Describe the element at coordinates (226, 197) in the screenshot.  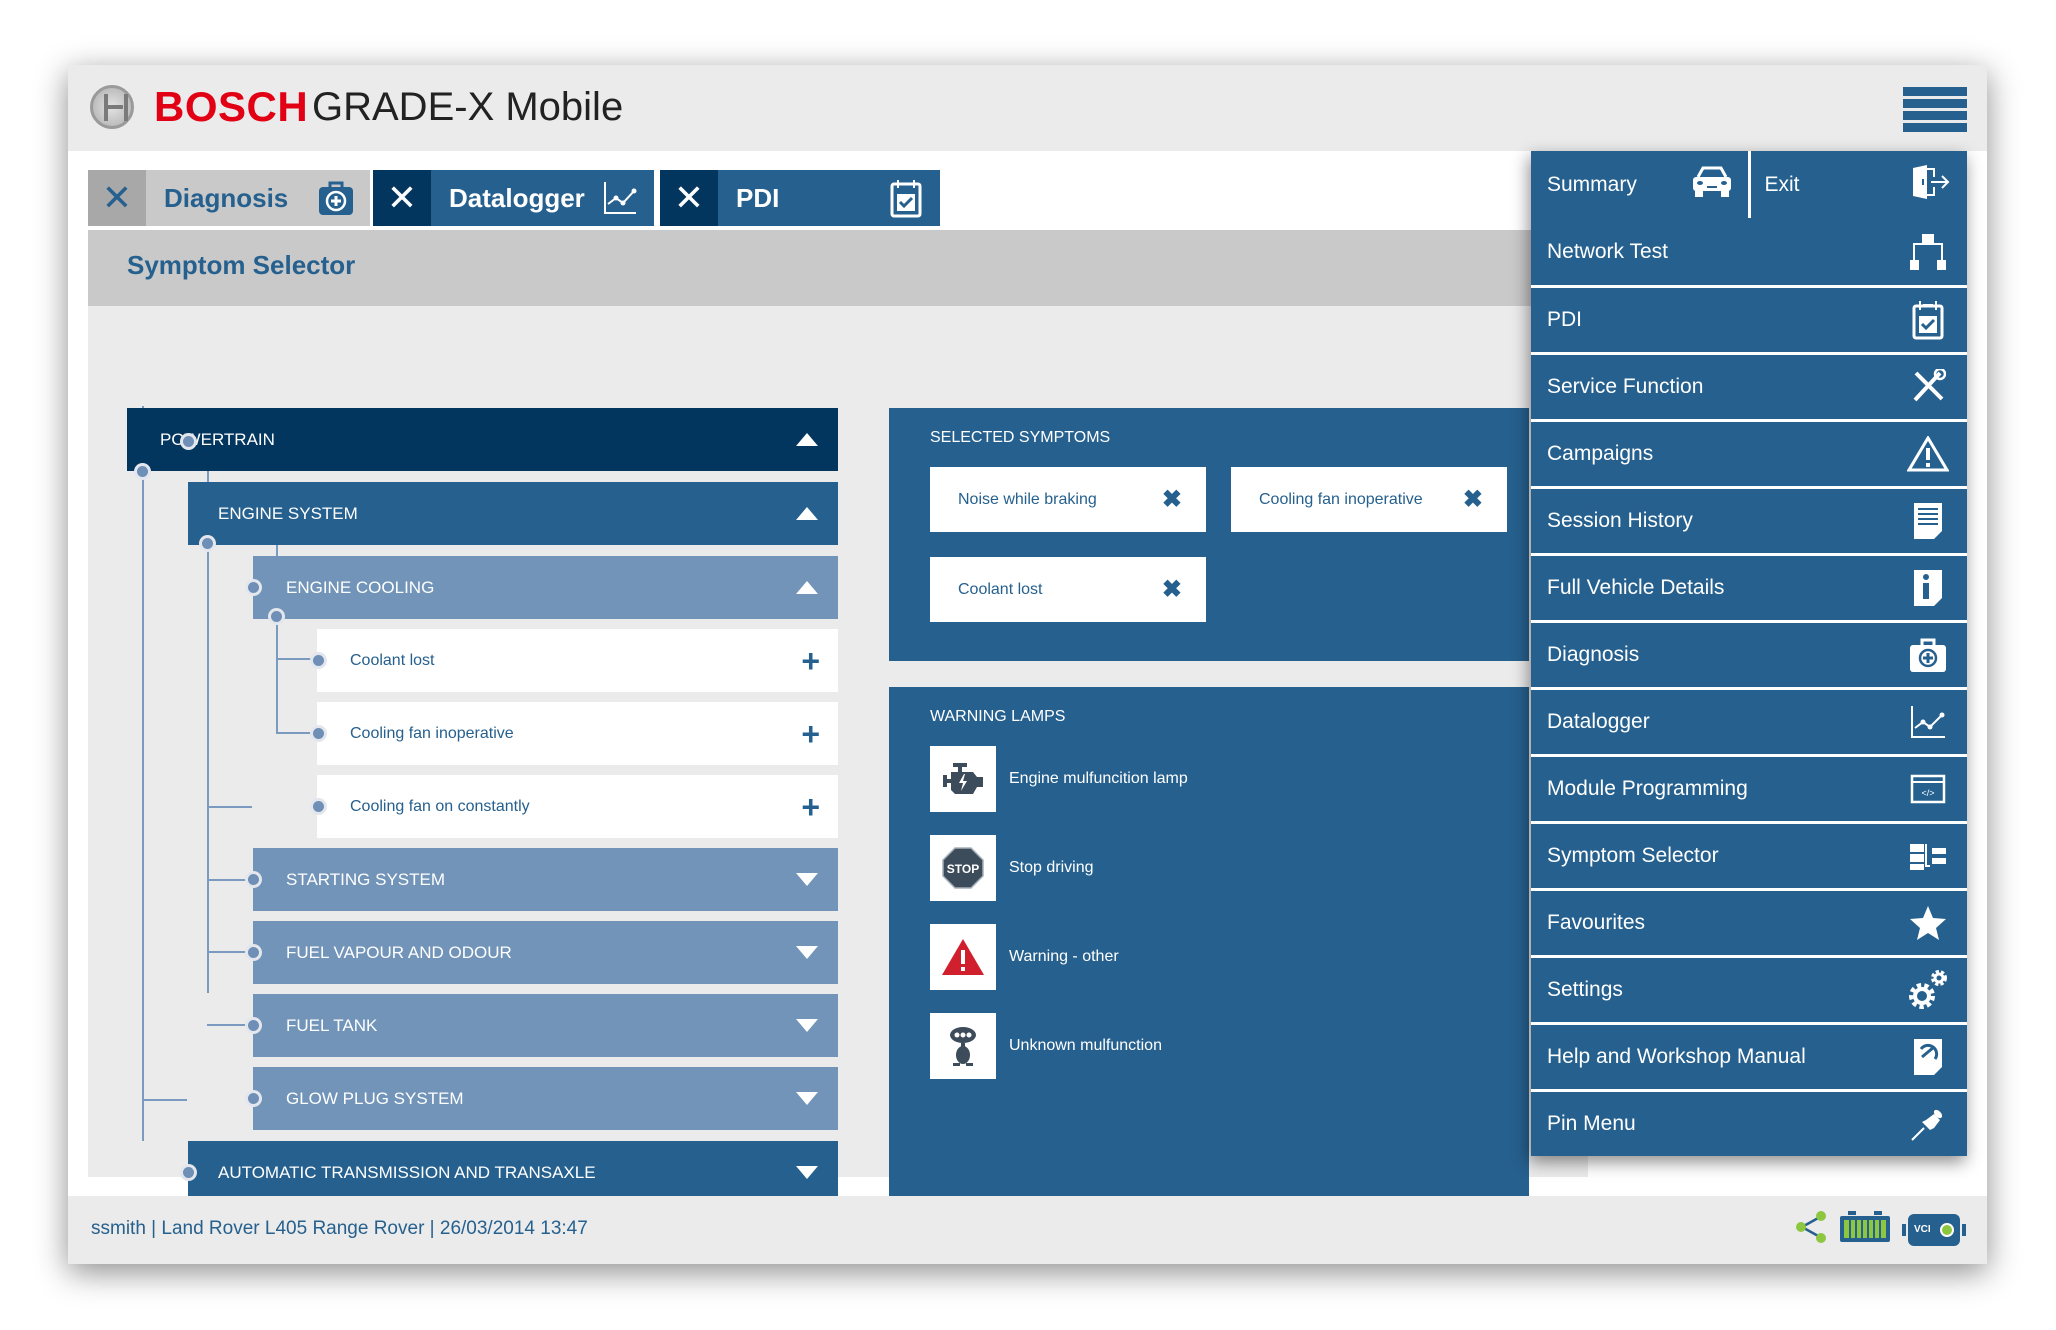
I see `tab-label: Diagnosis` at that location.